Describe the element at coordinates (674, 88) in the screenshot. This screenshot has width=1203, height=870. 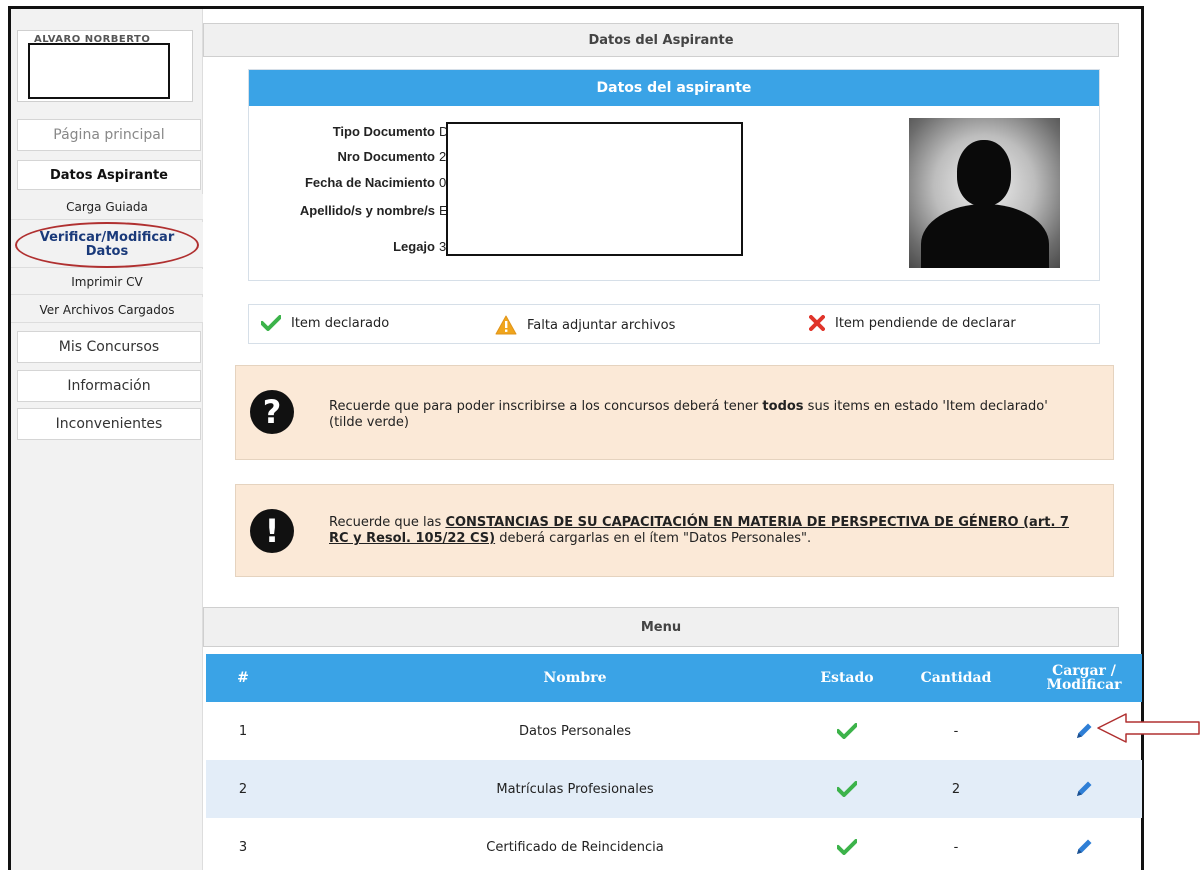
I see `applicant-card-title: Datos del aspirante` at that location.